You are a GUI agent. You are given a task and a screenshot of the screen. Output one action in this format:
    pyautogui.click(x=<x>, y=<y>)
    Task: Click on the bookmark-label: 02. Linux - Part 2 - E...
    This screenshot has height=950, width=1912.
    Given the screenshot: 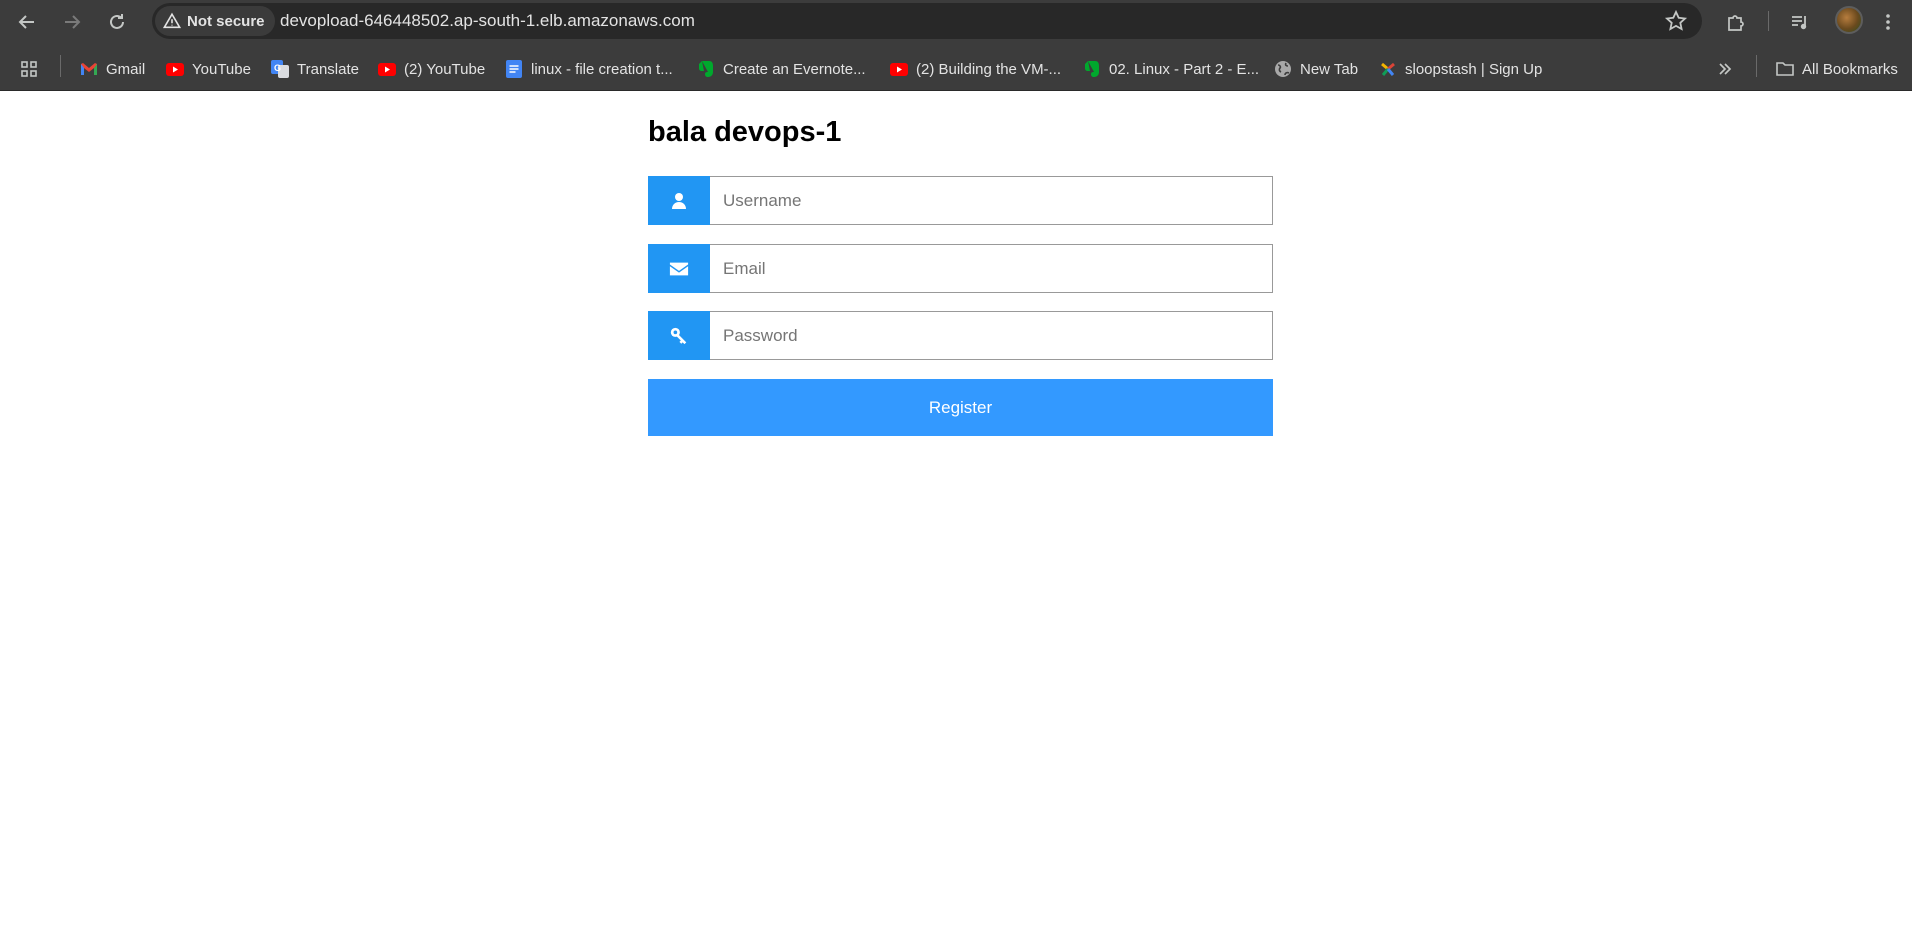 What is the action you would take?
    pyautogui.click(x=1184, y=69)
    